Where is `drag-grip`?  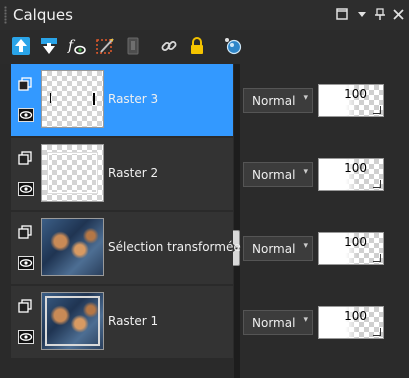
drag-grip is located at coordinates (5, 15).